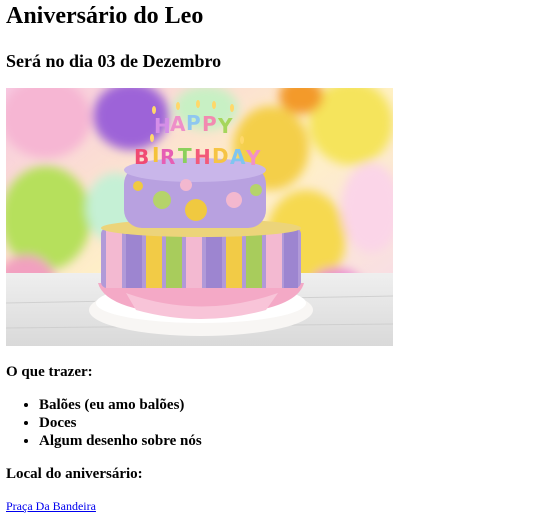  Describe the element at coordinates (185, 156) in the screenshot. I see `svg-text: T` at that location.